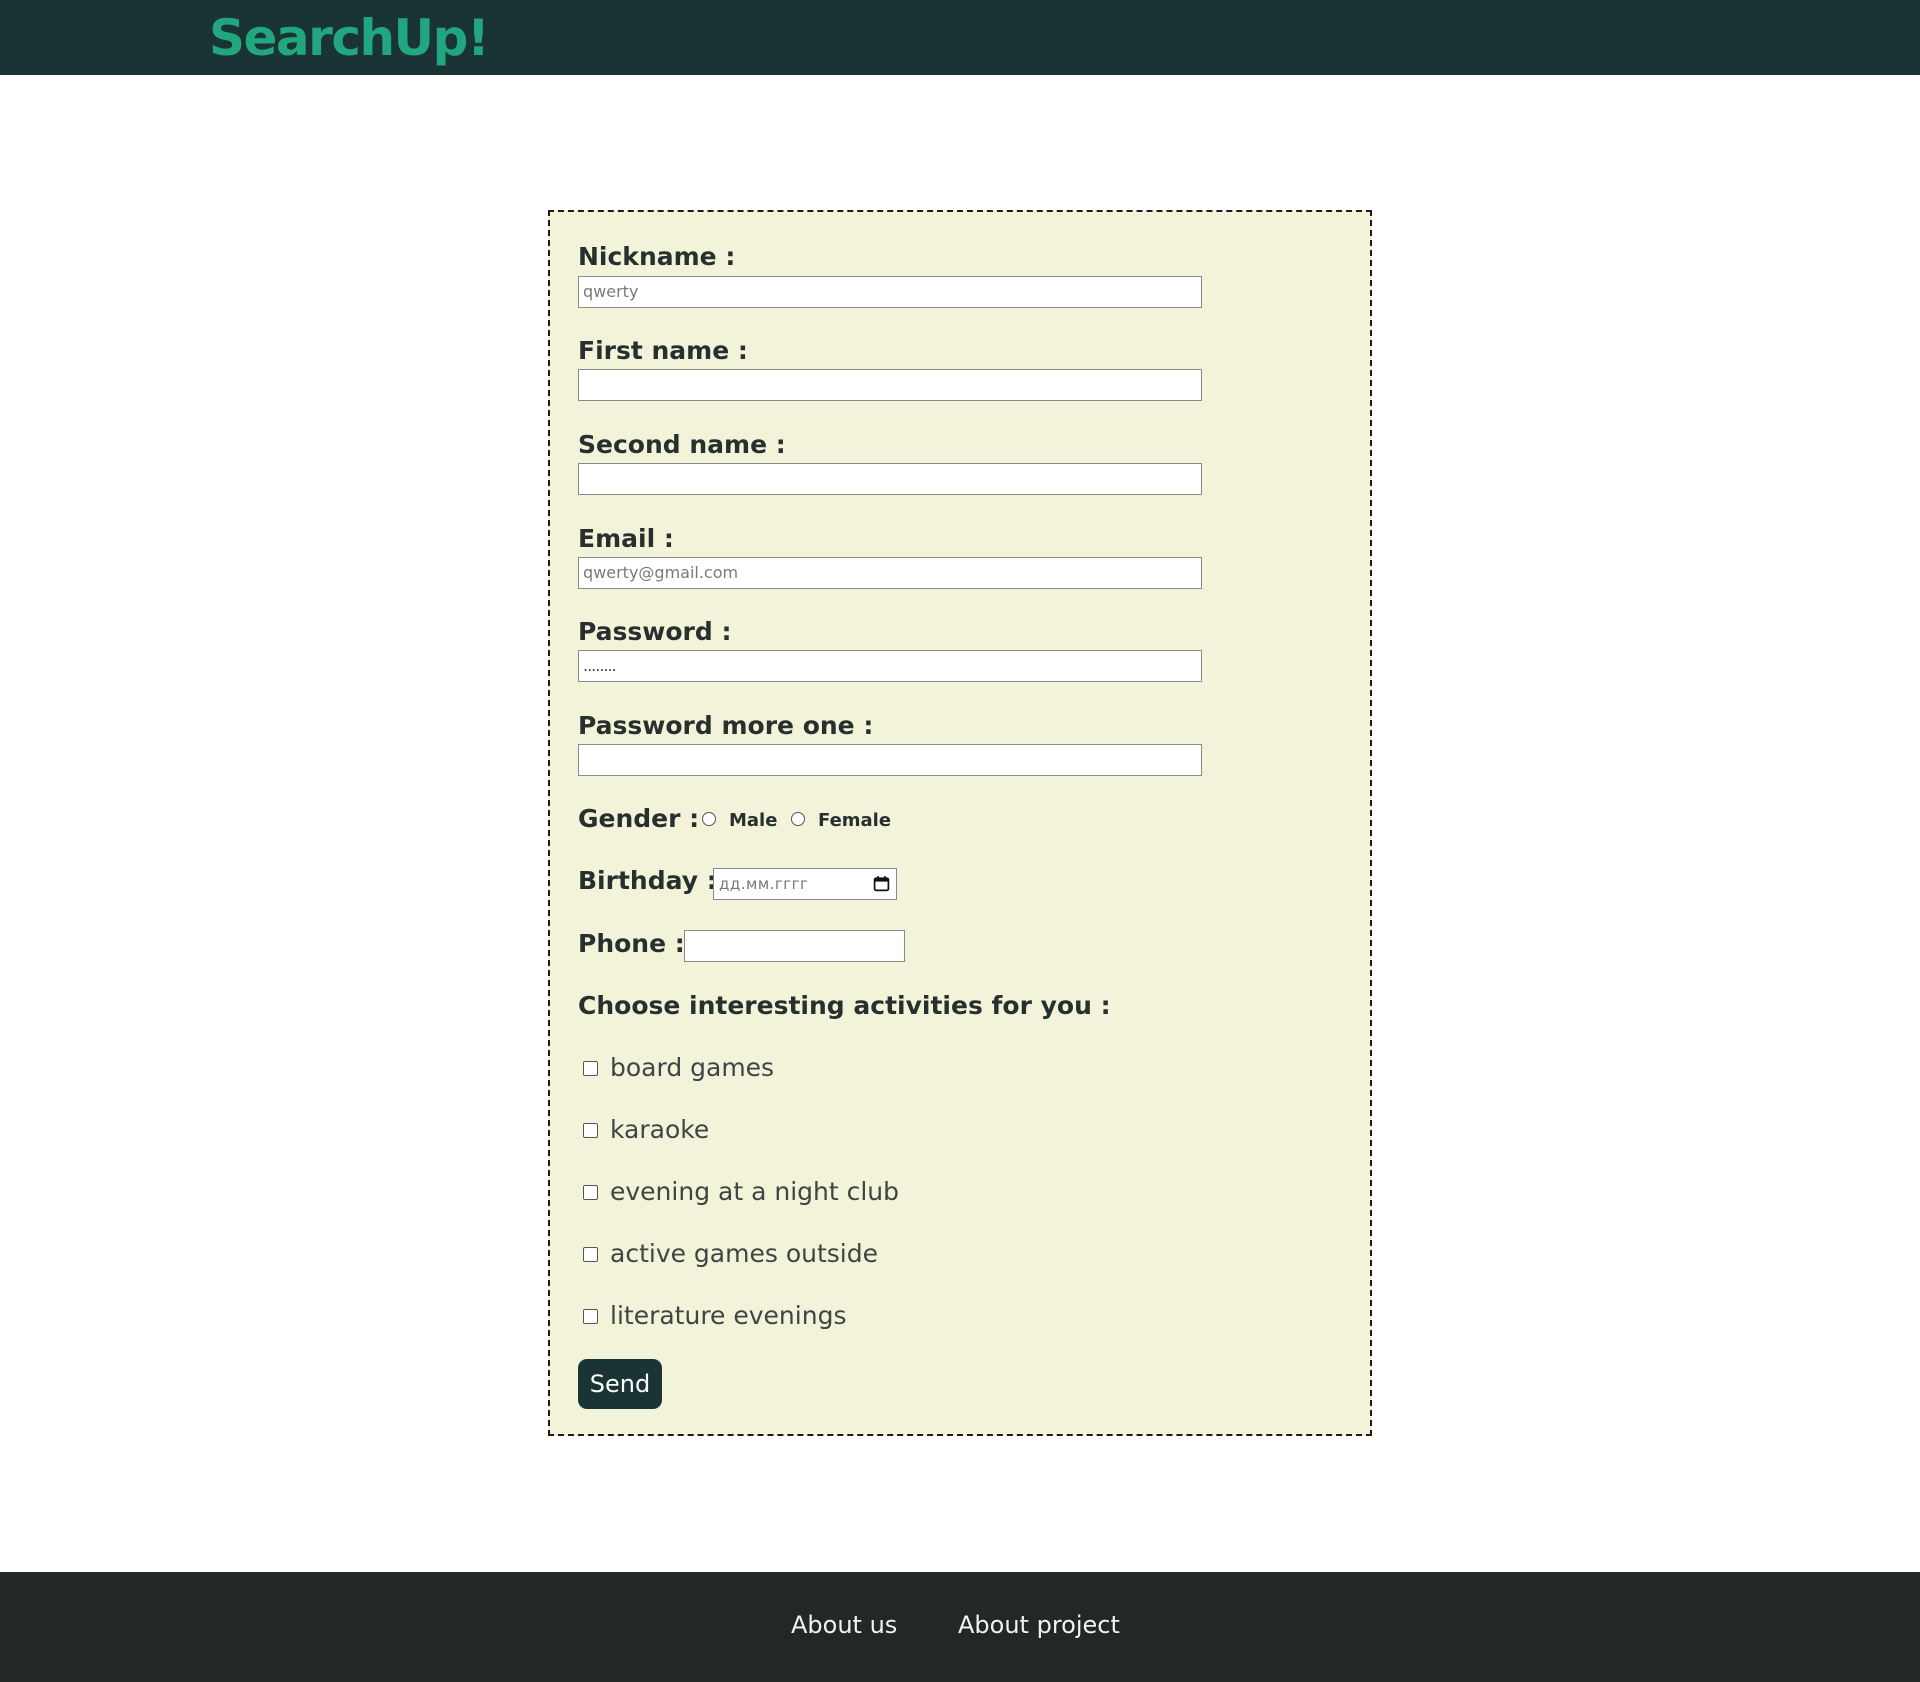  Describe the element at coordinates (631, 943) in the screenshot. I see `phone-label: Phone :` at that location.